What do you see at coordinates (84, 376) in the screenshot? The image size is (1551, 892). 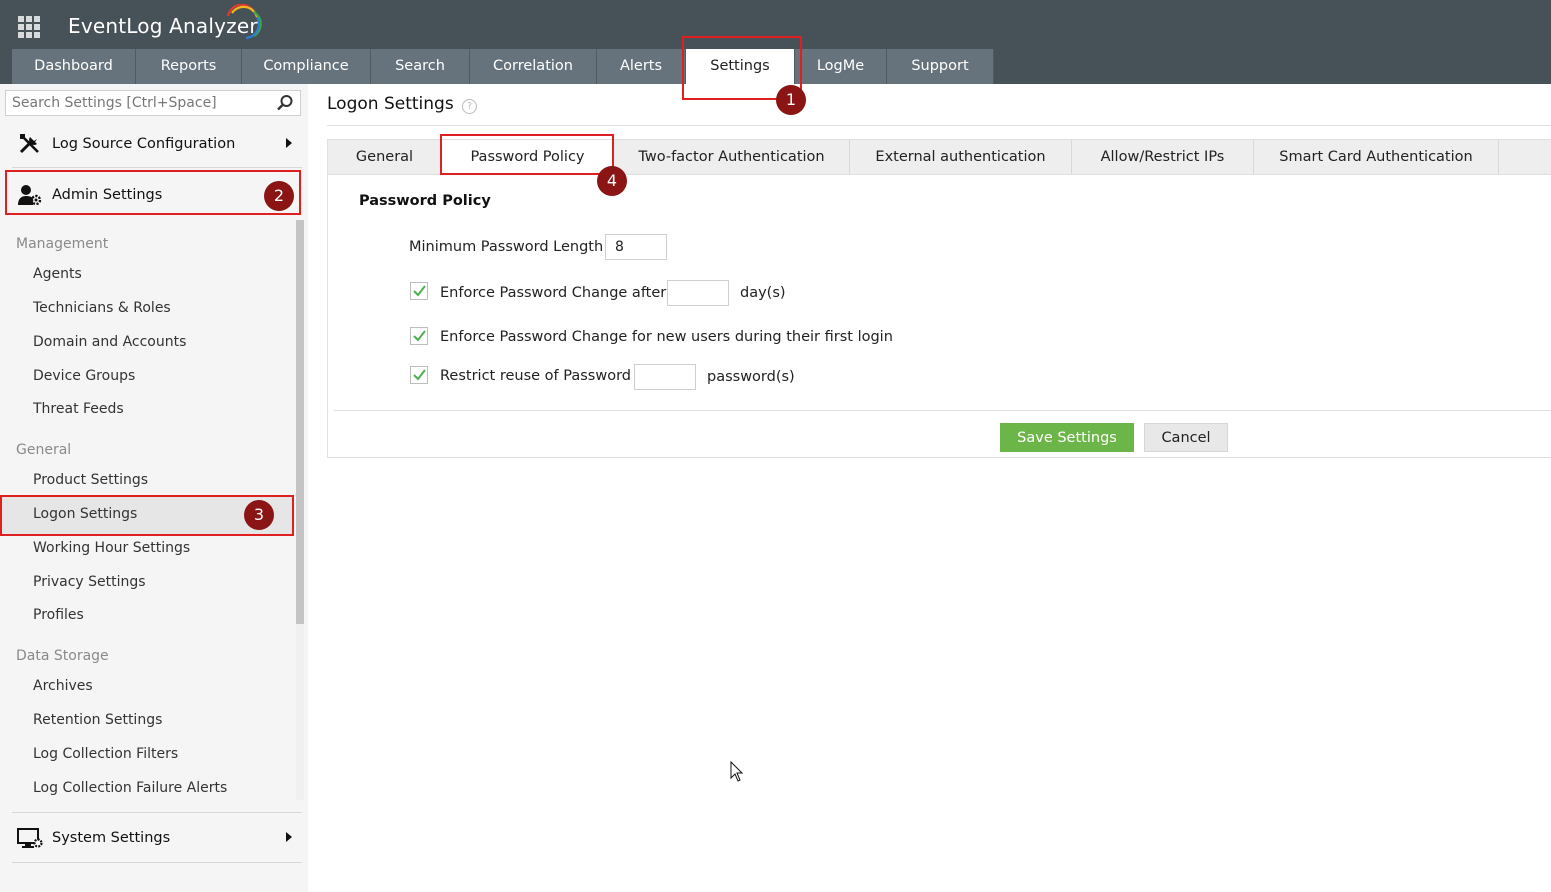 I see `sidebar-item-device-groups: Device Groups` at bounding box center [84, 376].